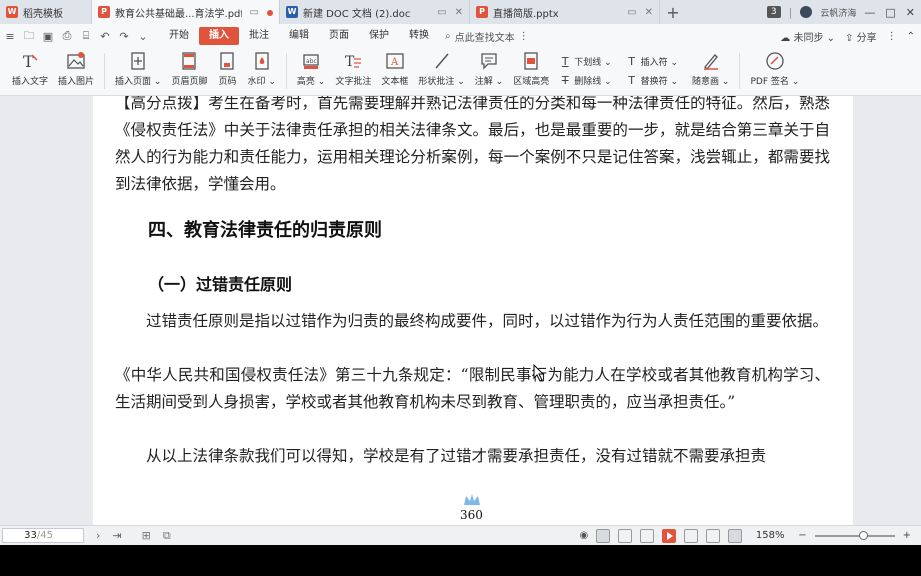 This screenshot has height=576, width=921. What do you see at coordinates (146, 536) in the screenshot?
I see `add-page-icon: ⊞` at bounding box center [146, 536].